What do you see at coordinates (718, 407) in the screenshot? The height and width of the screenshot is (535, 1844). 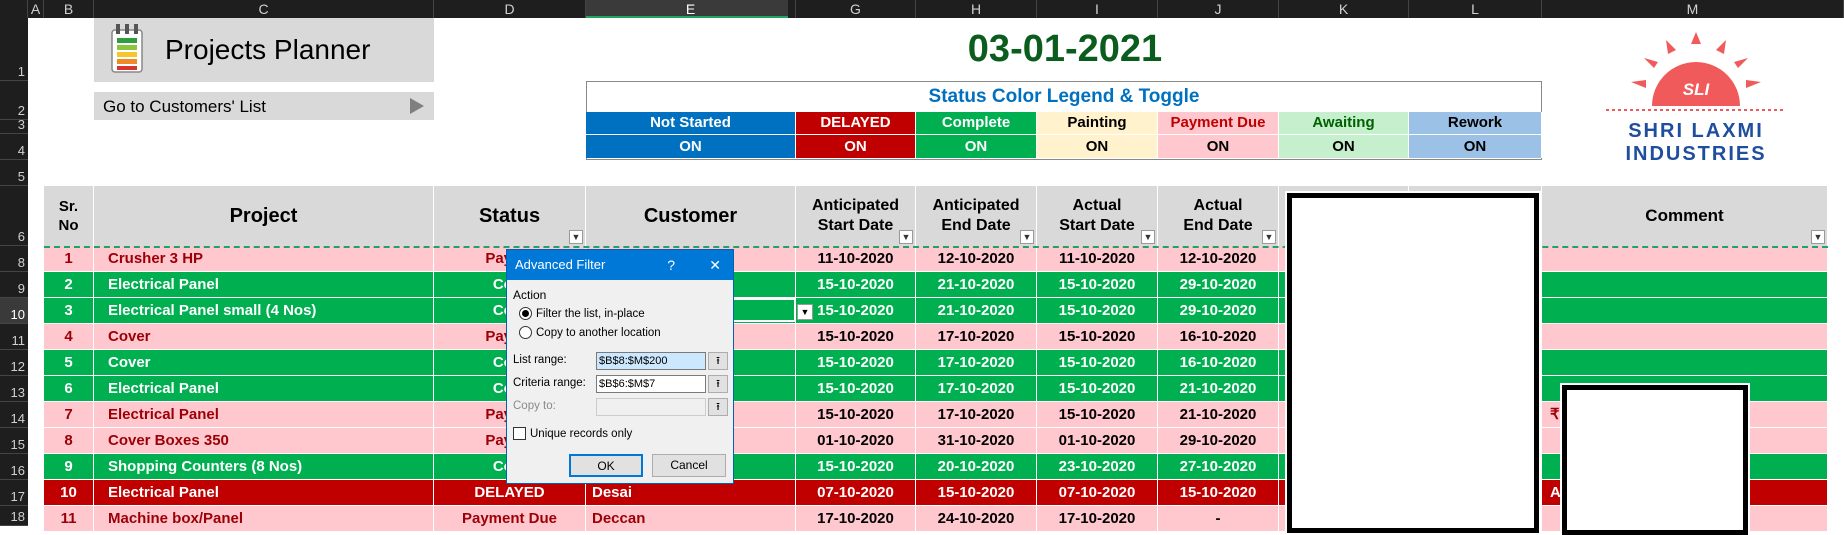 I see `copy-to-collapse-icon: ⭱` at bounding box center [718, 407].